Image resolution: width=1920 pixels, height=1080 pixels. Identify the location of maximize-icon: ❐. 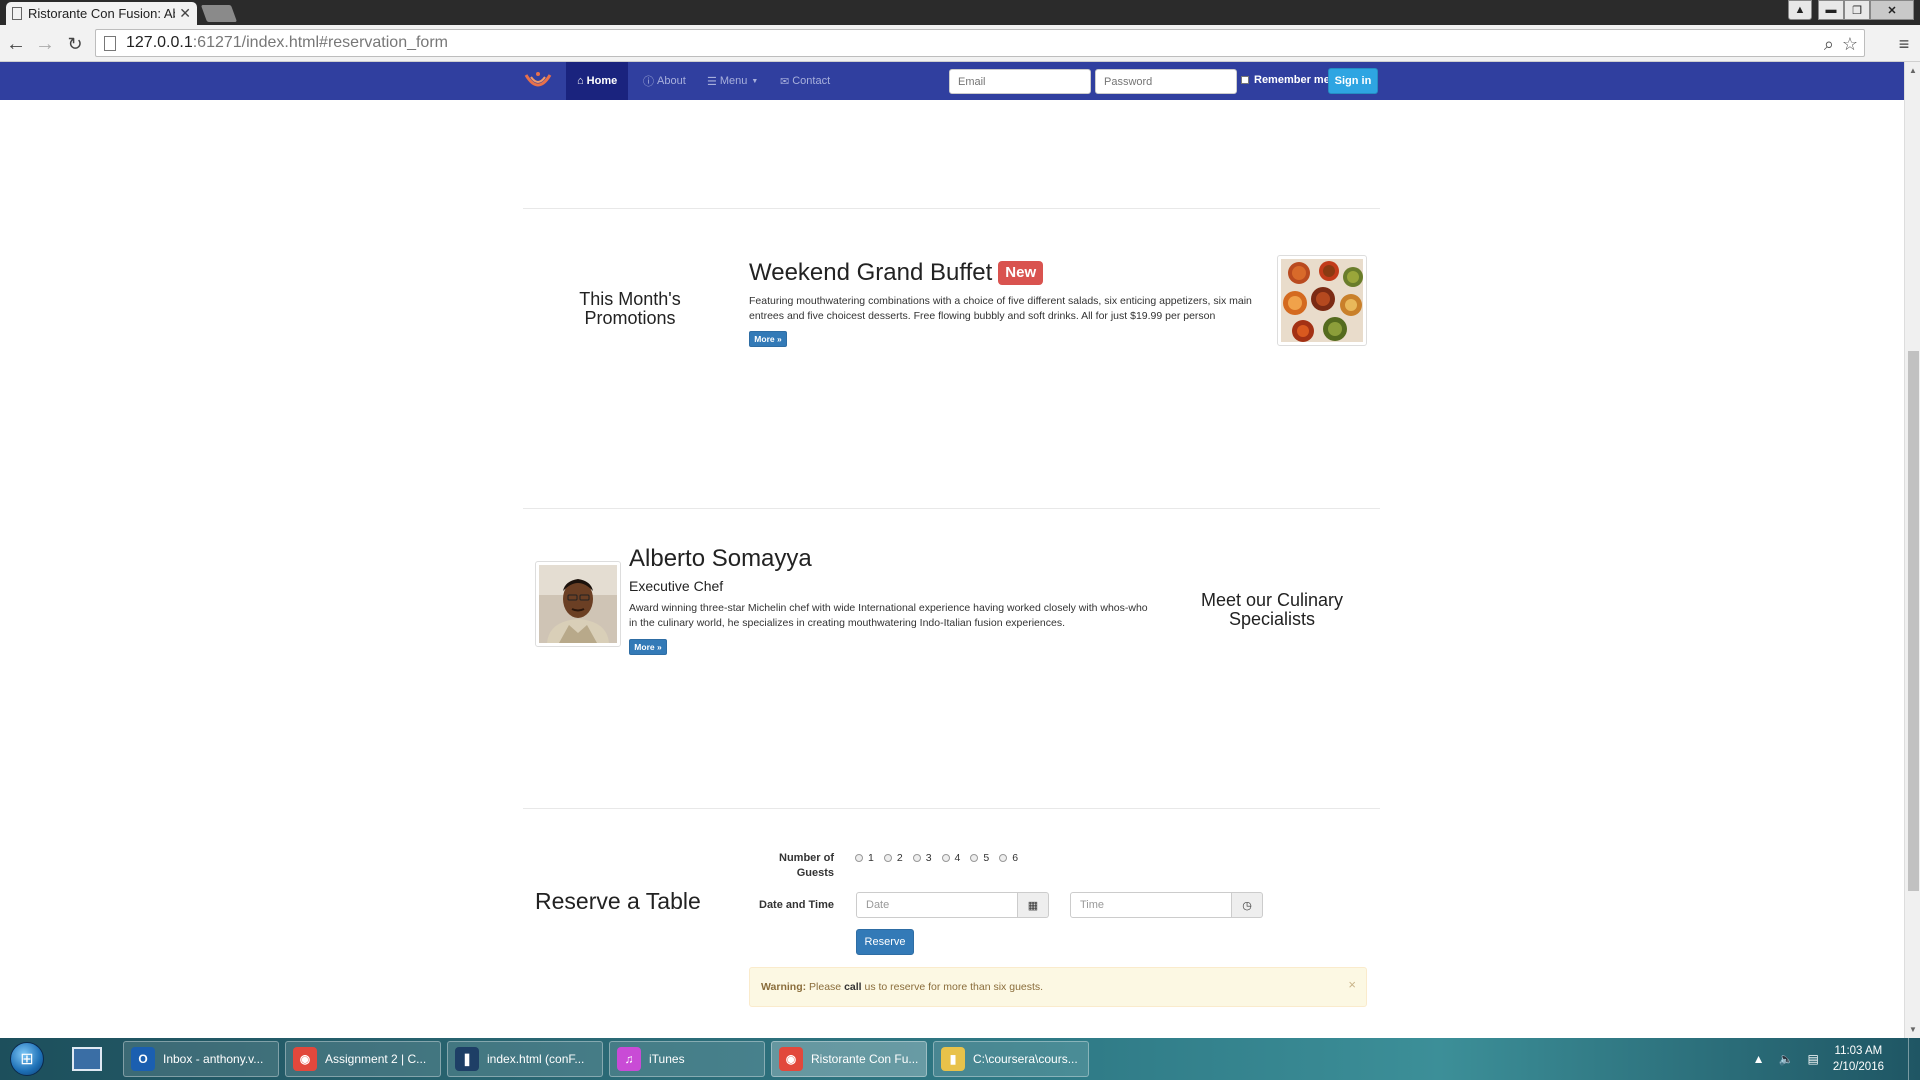
(1857, 10).